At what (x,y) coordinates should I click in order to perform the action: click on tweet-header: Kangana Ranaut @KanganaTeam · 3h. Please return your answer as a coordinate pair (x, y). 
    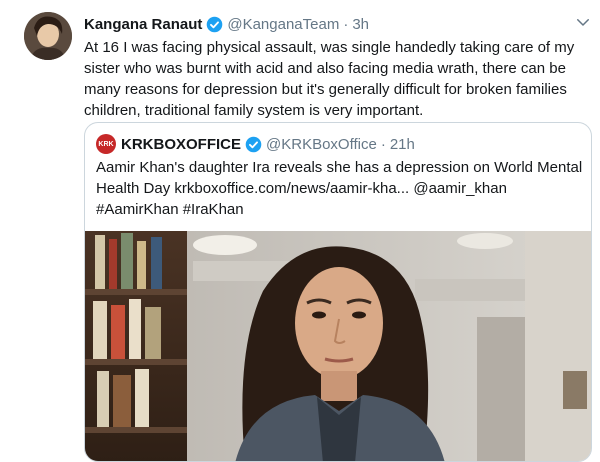
    Looking at the image, I should click on (327, 24).